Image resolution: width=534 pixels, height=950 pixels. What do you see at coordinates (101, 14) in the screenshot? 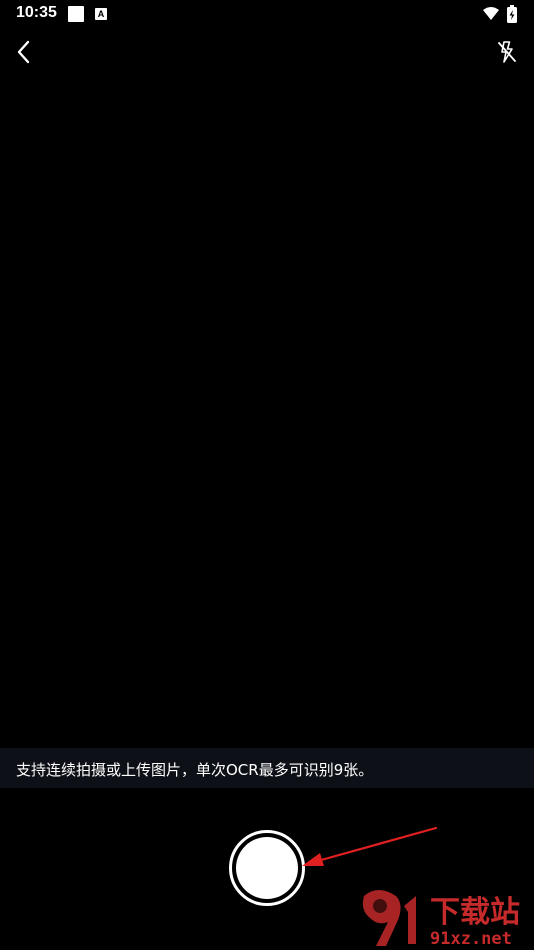
I see `a-badge-icon: A` at bounding box center [101, 14].